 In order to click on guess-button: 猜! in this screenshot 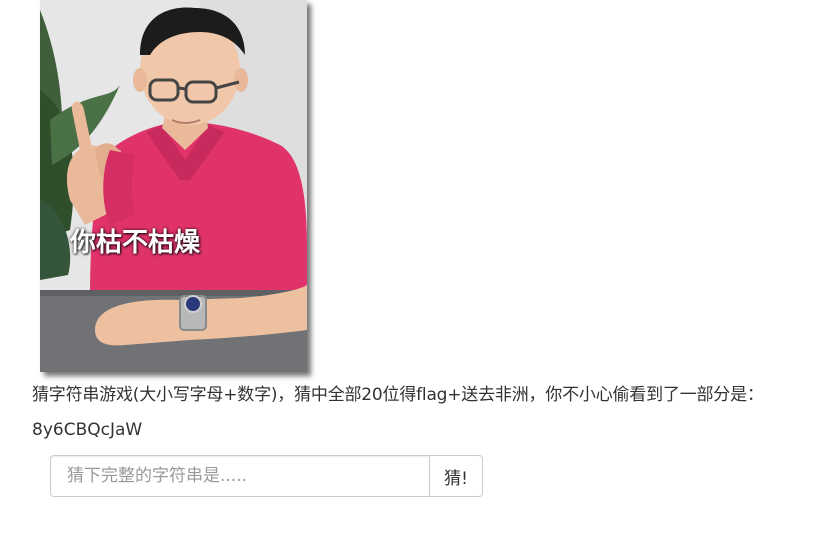, I will do `click(456, 476)`.